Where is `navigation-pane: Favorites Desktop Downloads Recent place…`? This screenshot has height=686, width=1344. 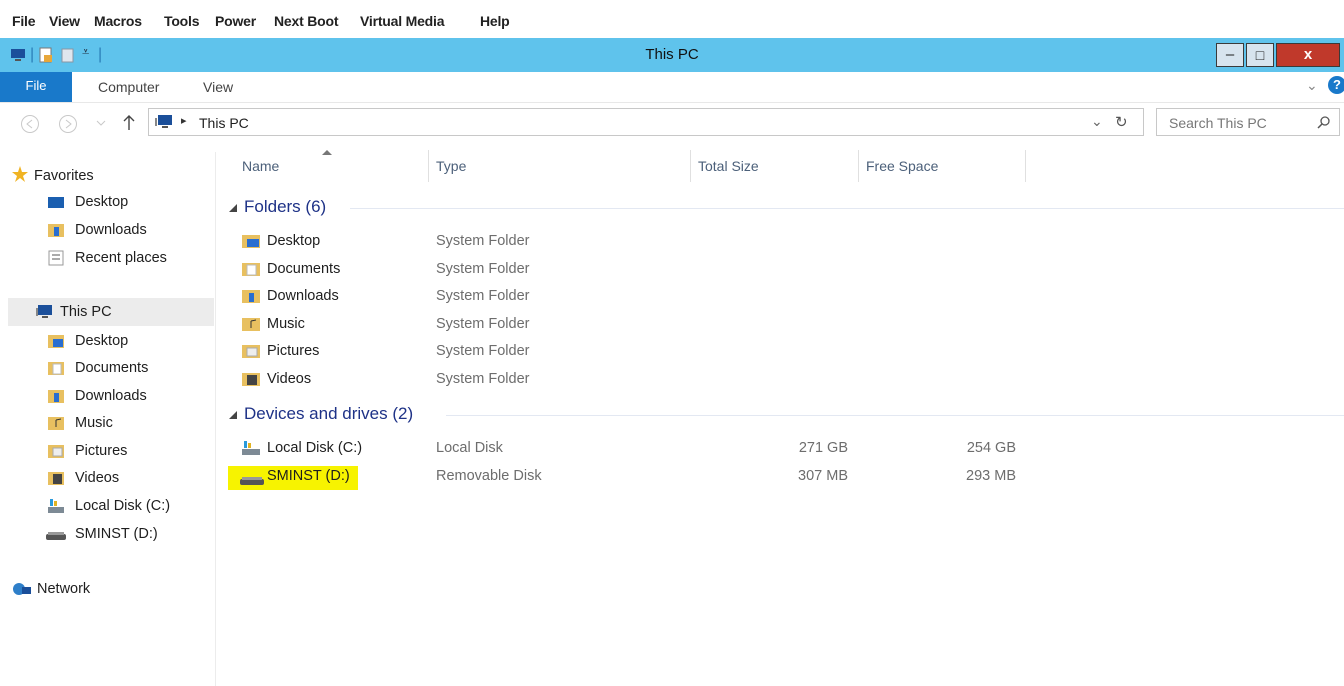 navigation-pane: Favorites Desktop Downloads Recent place… is located at coordinates (108, 419).